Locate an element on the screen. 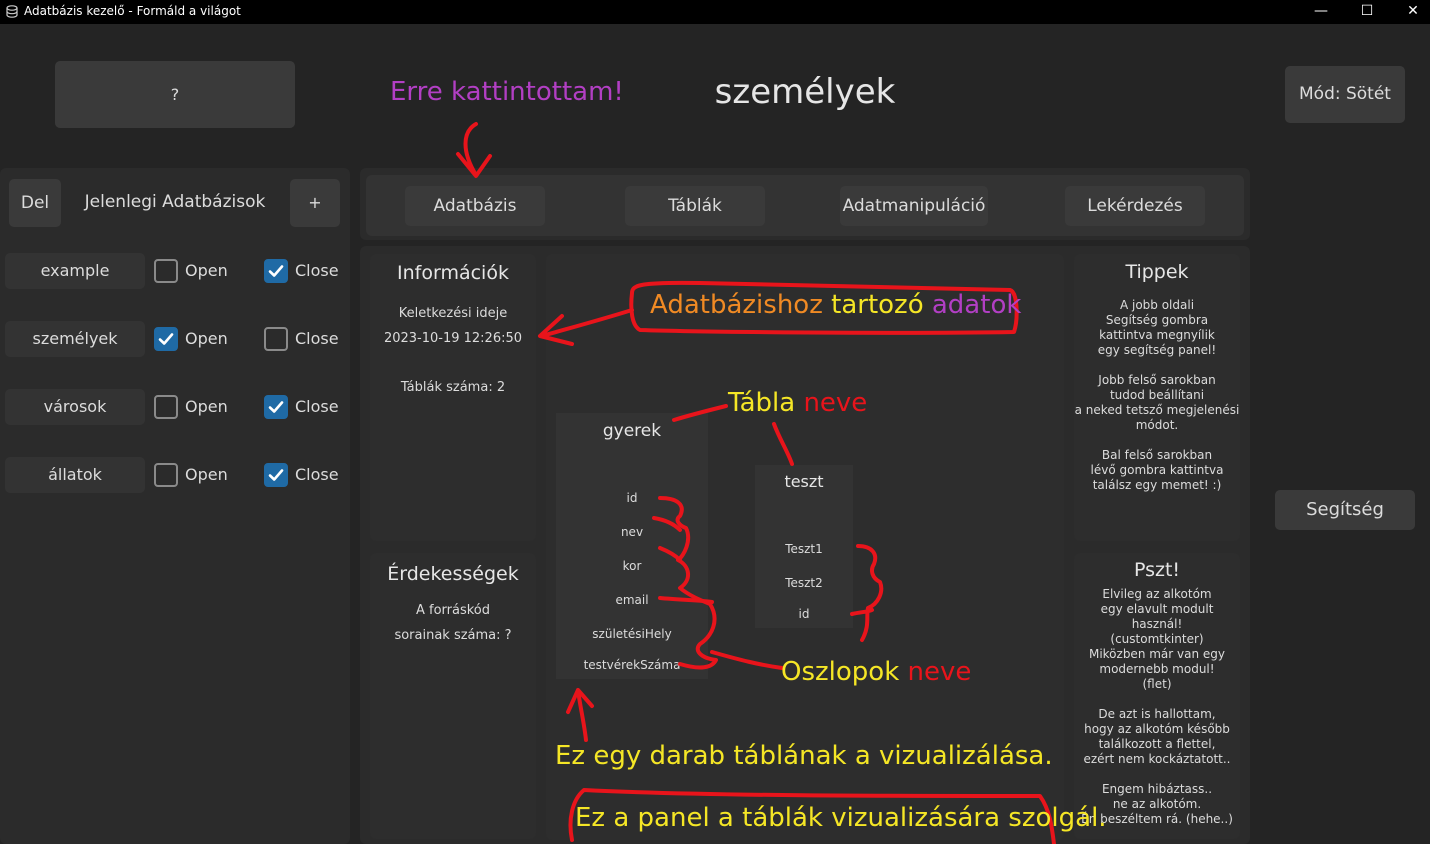 The image size is (1430, 844). annotation-table-name-1: Tábla is located at coordinates (762, 403).